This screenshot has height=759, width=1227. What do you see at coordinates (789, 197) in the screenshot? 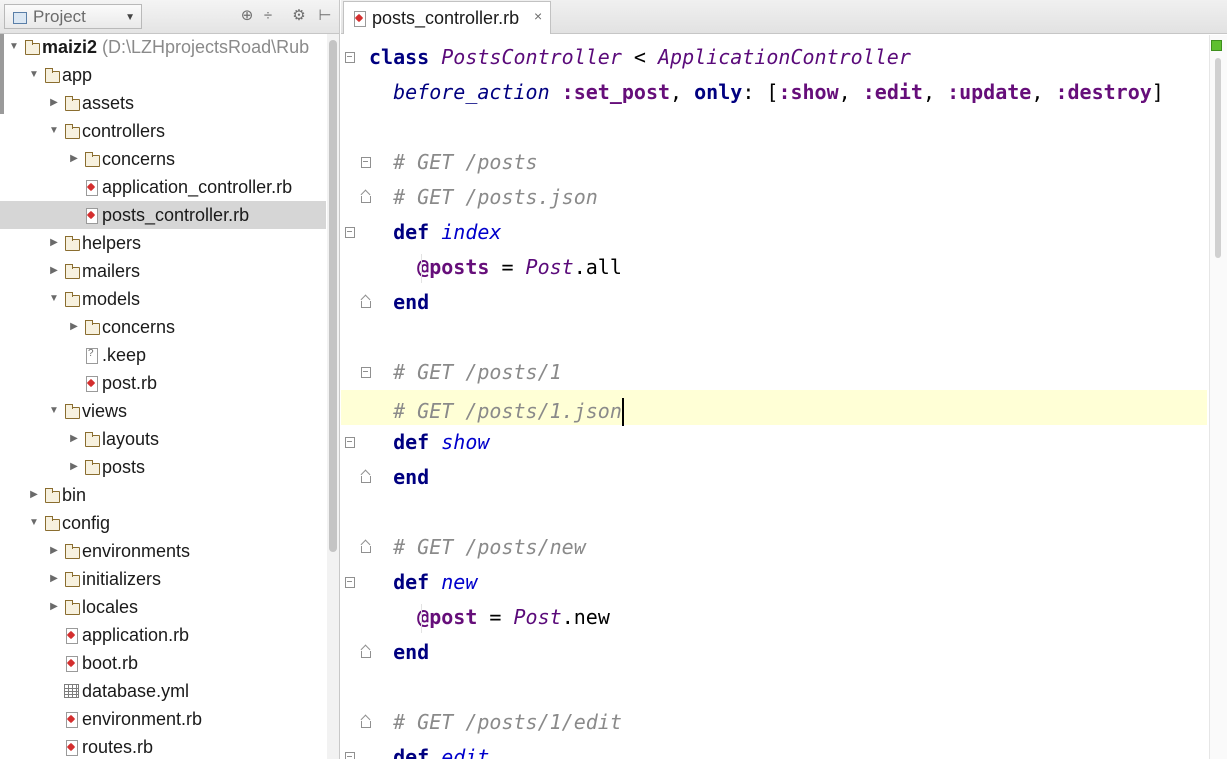
I see `code-line: # GET /posts.json` at bounding box center [789, 197].